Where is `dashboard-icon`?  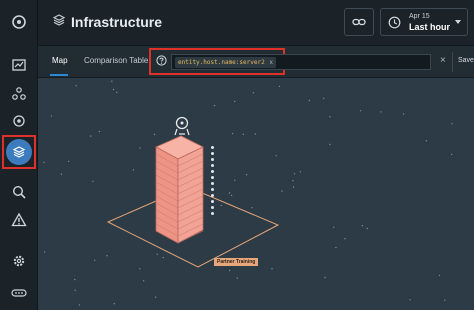
dashboard-icon is located at coordinates (19, 65).